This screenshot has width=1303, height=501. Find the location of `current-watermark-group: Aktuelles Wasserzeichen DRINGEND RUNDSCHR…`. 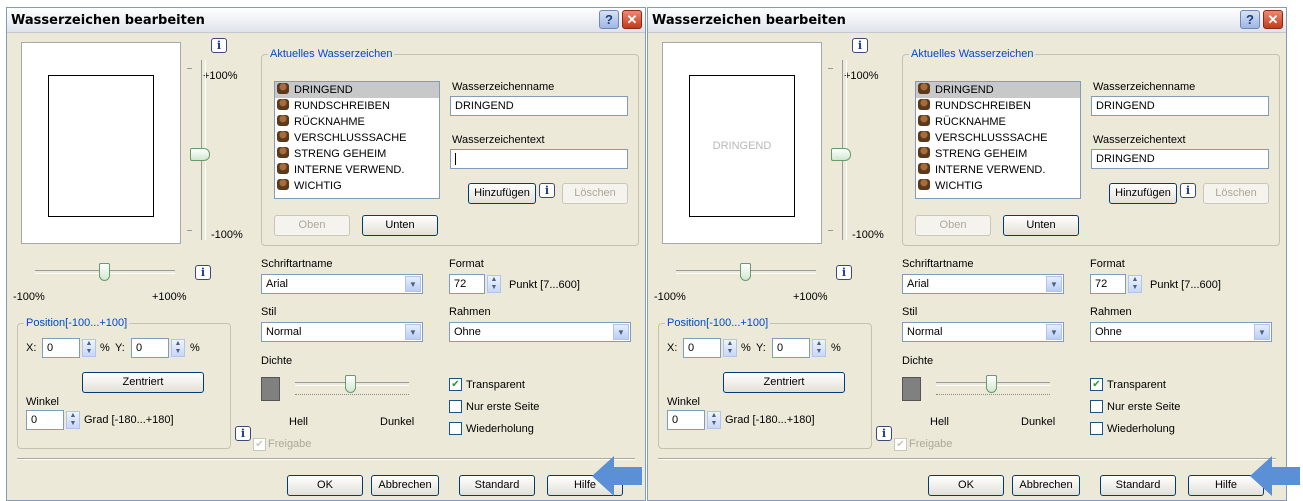

current-watermark-group: Aktuelles Wasserzeichen DRINGEND RUNDSCHR… is located at coordinates (450, 147).